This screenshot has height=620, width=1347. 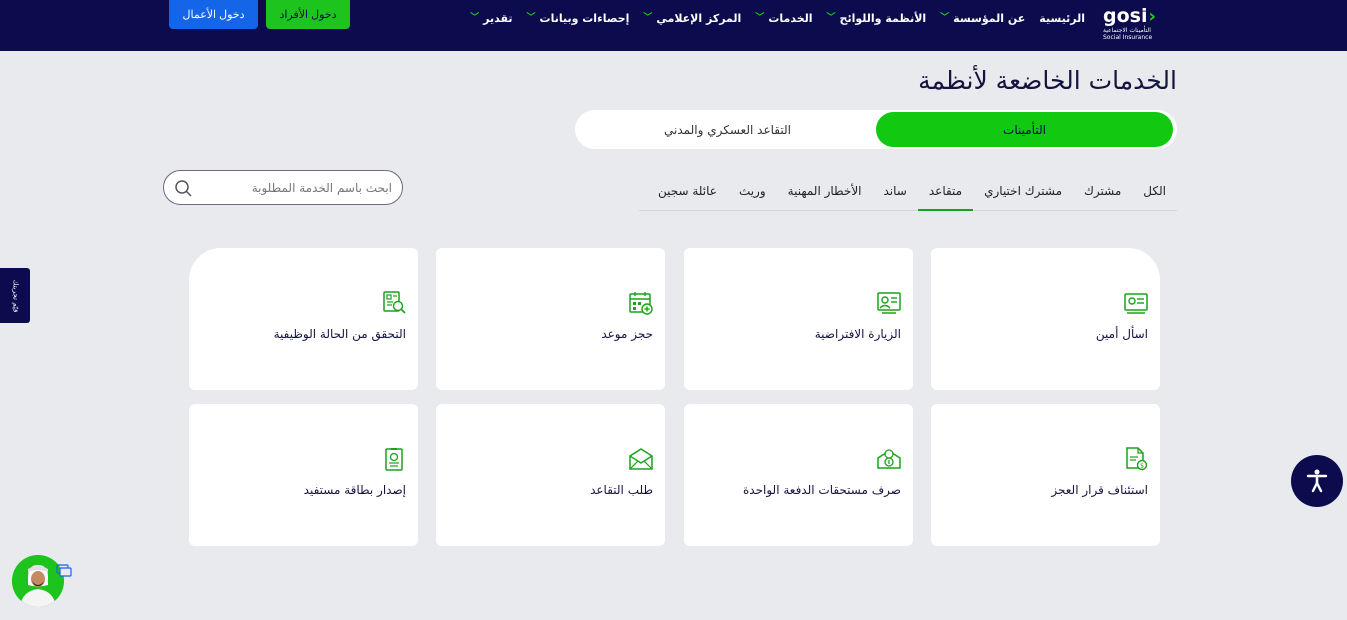 What do you see at coordinates (550, 319) in the screenshot?
I see `service-card-book-appointment: حجز موعد` at bounding box center [550, 319].